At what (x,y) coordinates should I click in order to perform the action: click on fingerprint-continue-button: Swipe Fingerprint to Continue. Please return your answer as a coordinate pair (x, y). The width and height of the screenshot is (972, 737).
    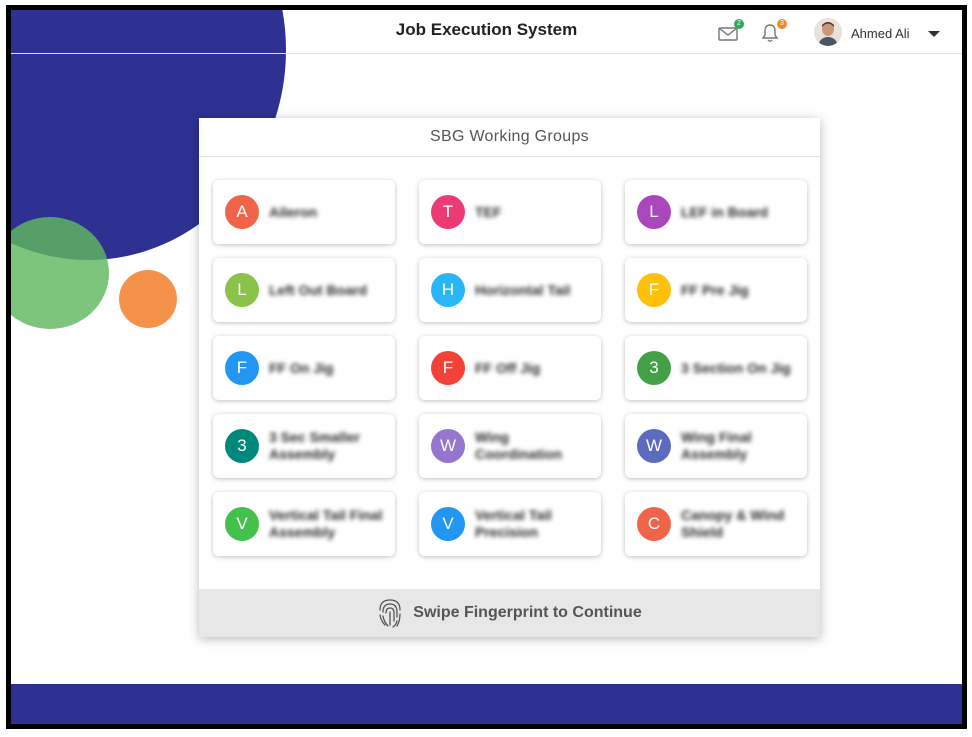
    Looking at the image, I should click on (509, 613).